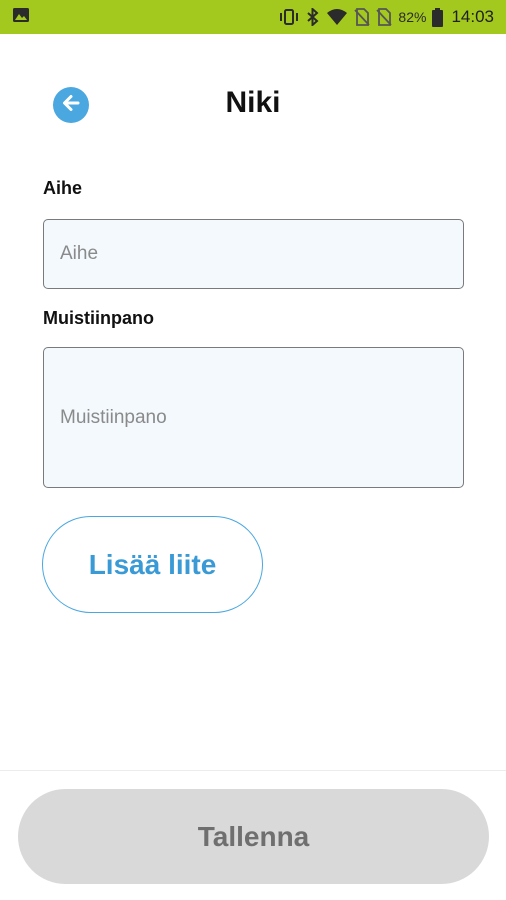 The width and height of the screenshot is (506, 900). Describe the element at coordinates (253, 102) in the screenshot. I see `page-title: Niki` at that location.